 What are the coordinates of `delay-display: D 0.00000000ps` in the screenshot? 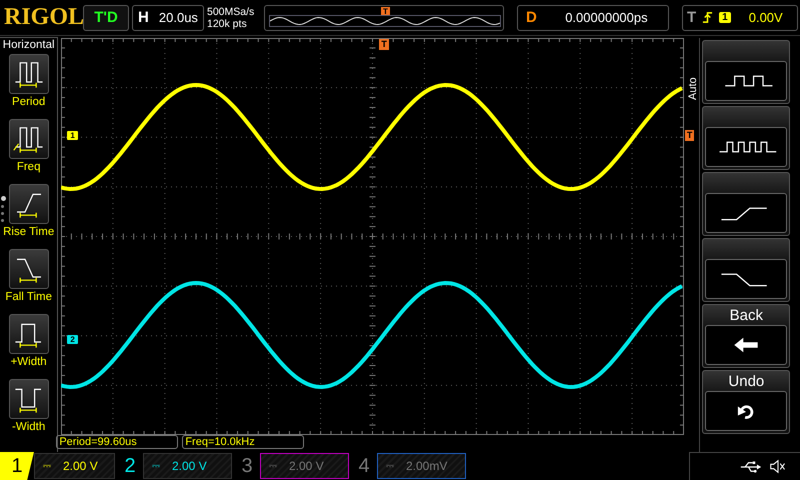 It's located at (593, 17).